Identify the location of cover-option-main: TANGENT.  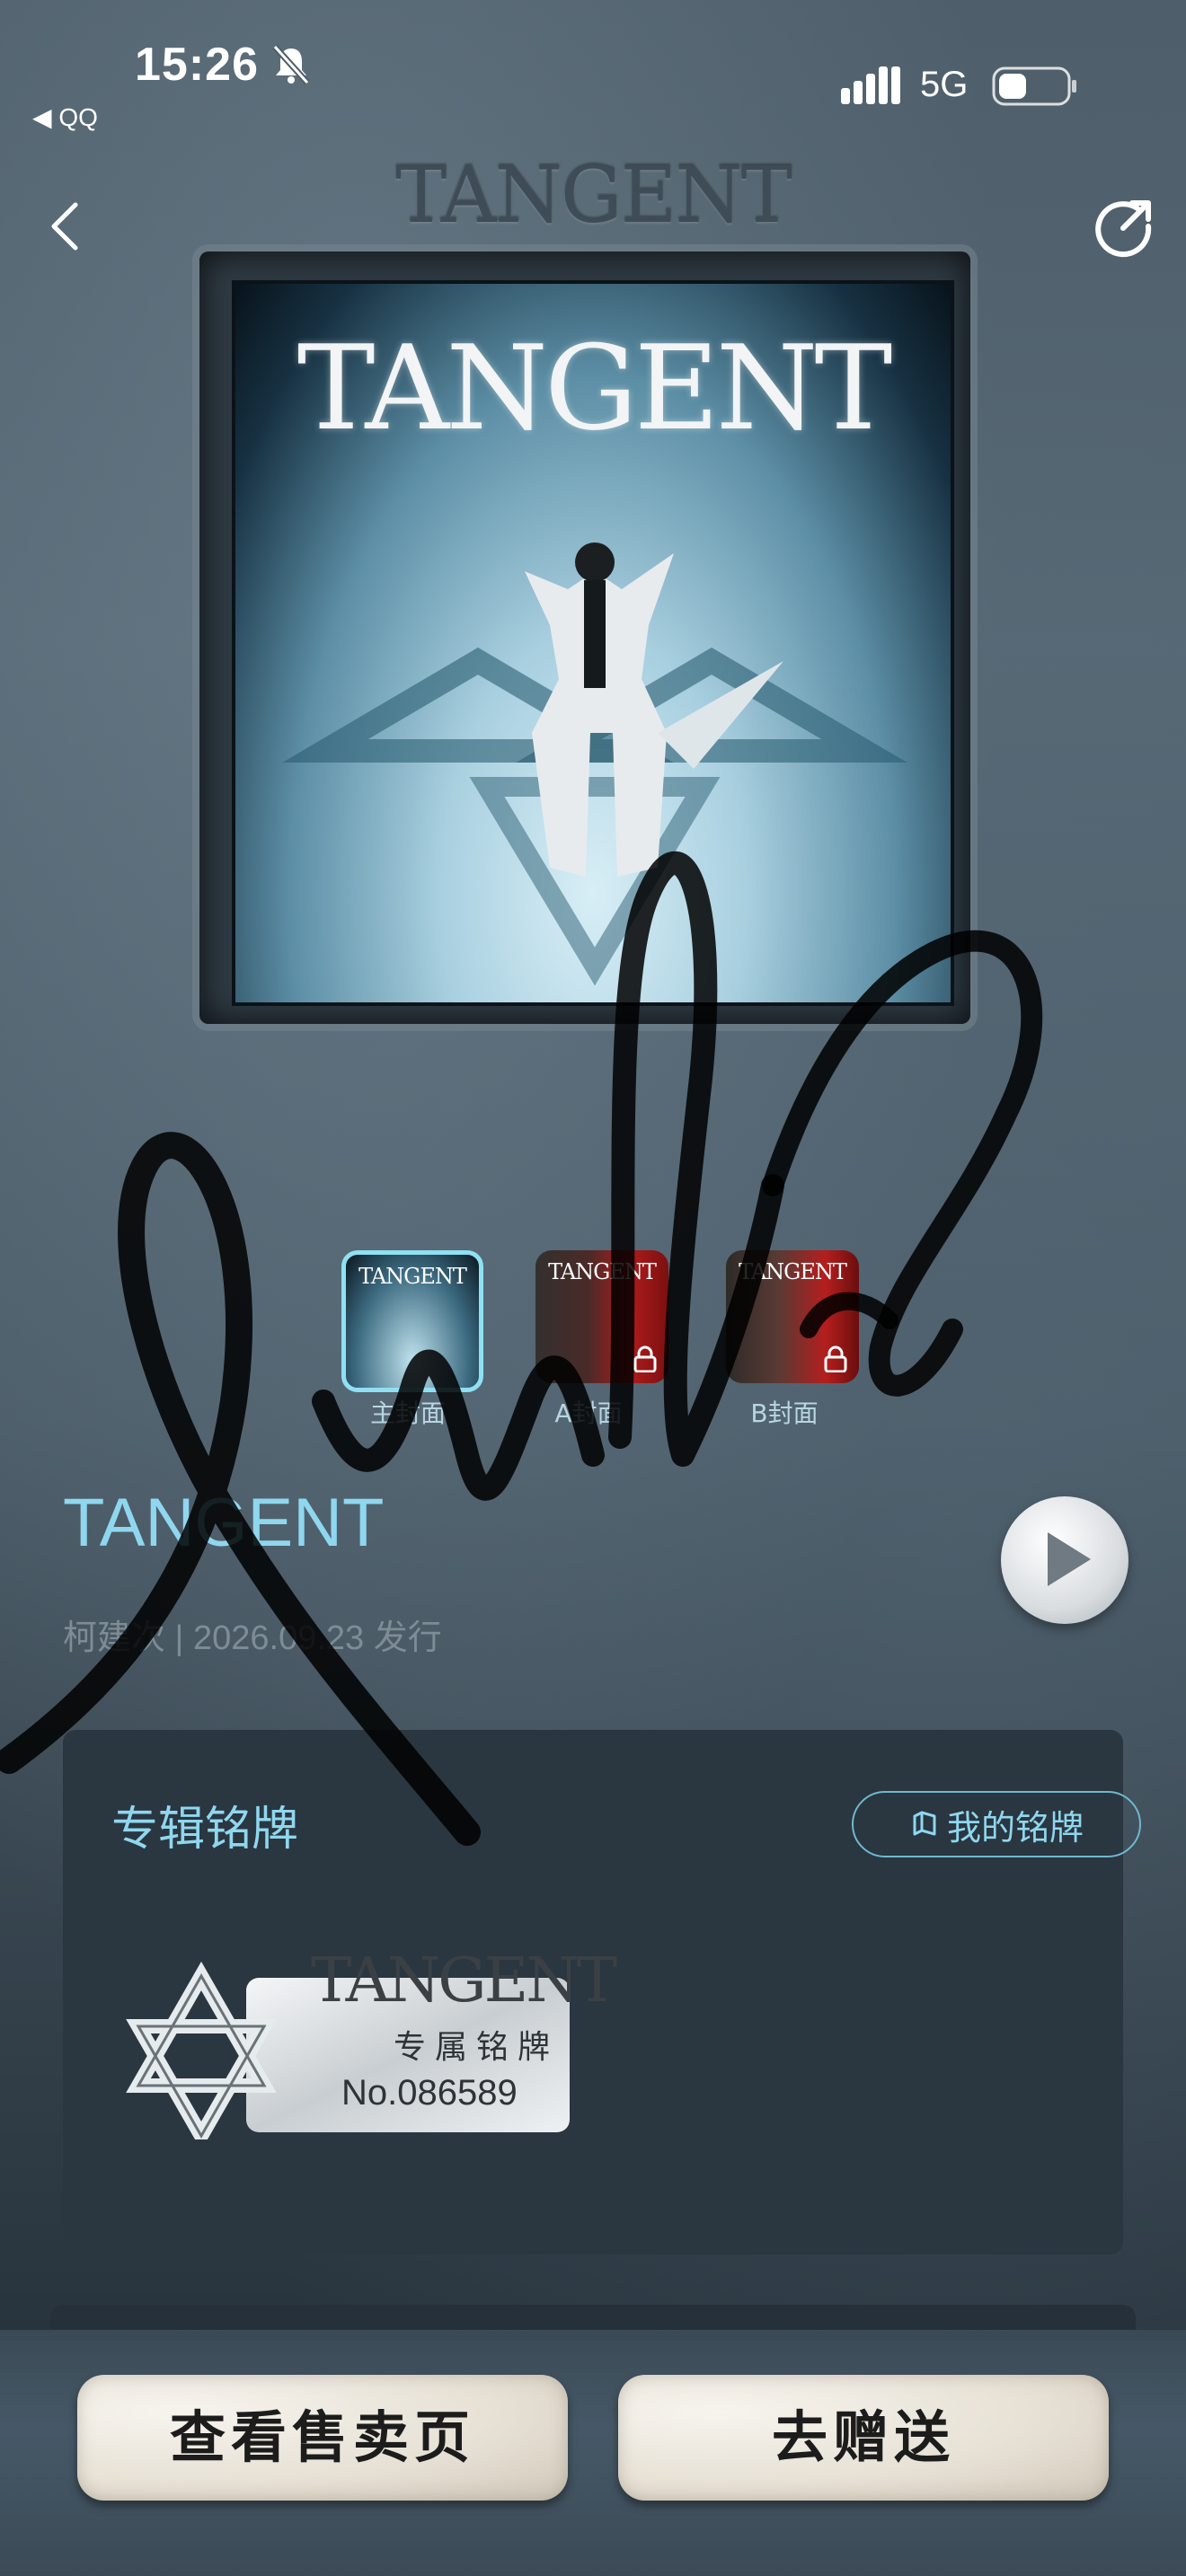
(412, 1321).